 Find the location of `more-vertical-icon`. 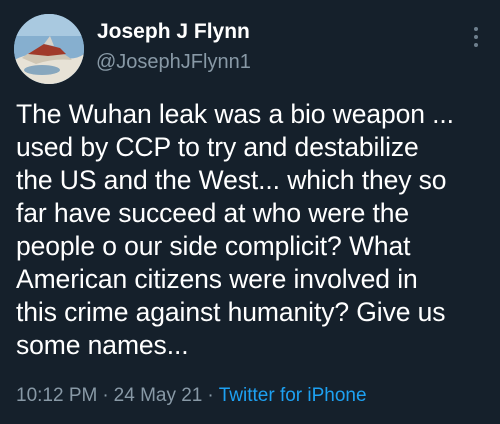

more-vertical-icon is located at coordinates (476, 39).